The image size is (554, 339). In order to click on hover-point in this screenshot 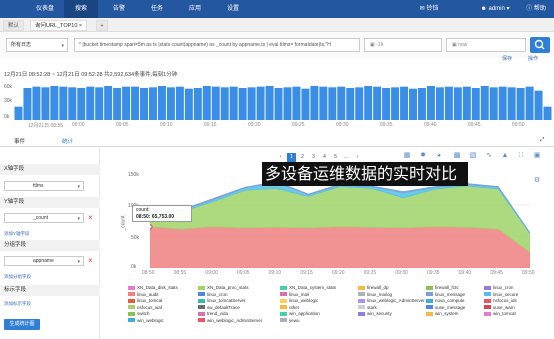, I will do `click(151, 227)`.